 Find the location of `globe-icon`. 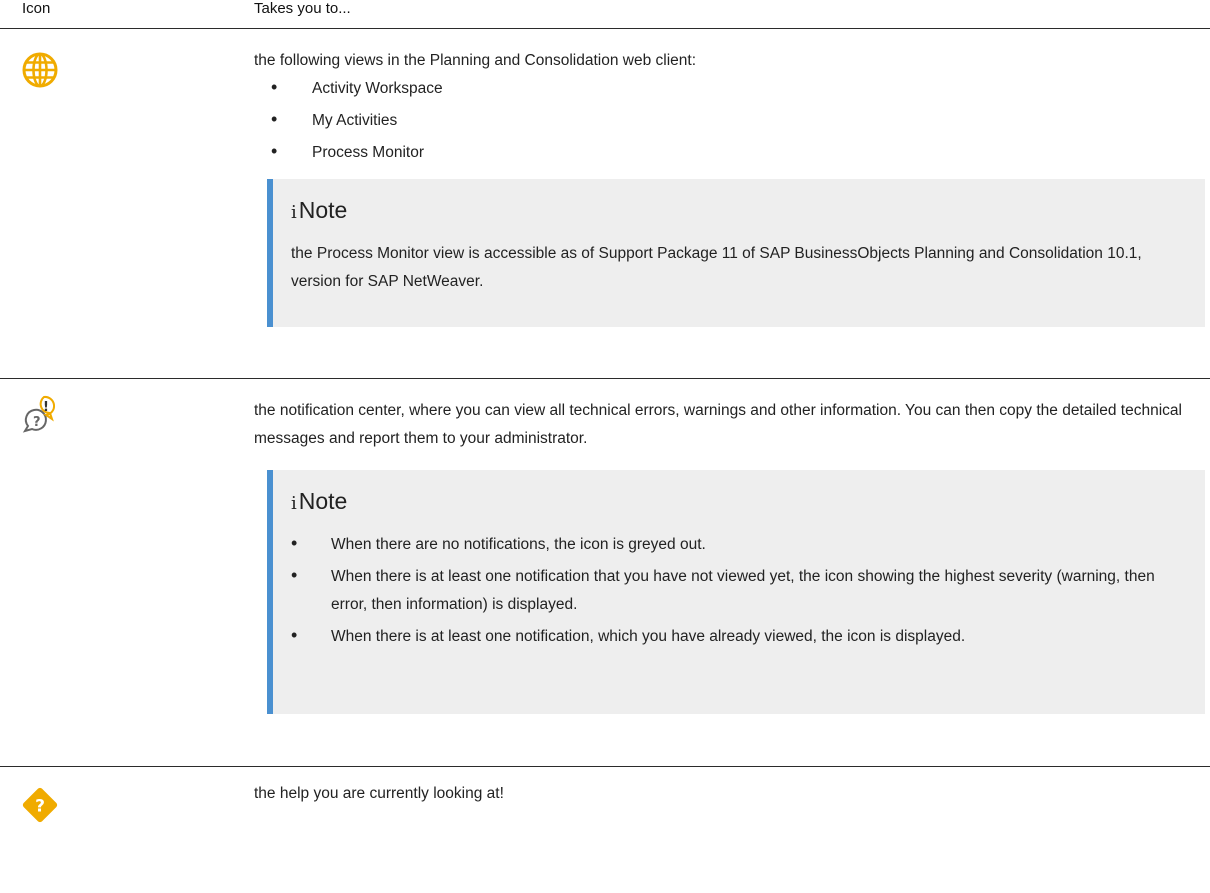

globe-icon is located at coordinates (40, 70).